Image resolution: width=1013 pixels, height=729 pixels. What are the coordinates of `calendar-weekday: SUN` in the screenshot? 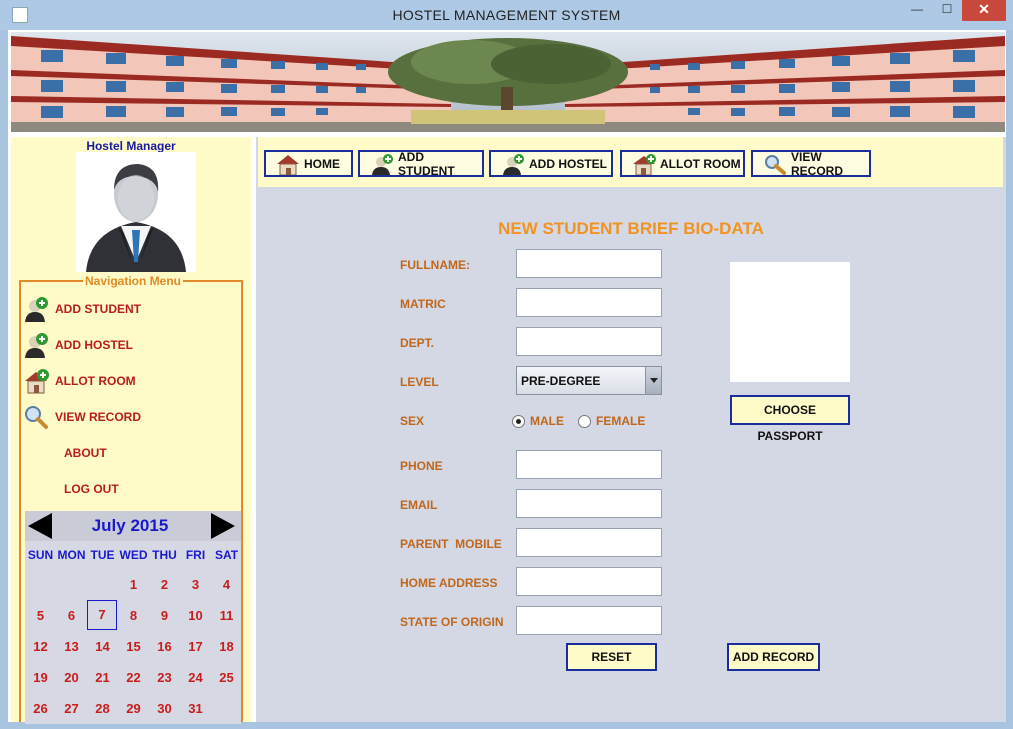 It's located at (40, 555).